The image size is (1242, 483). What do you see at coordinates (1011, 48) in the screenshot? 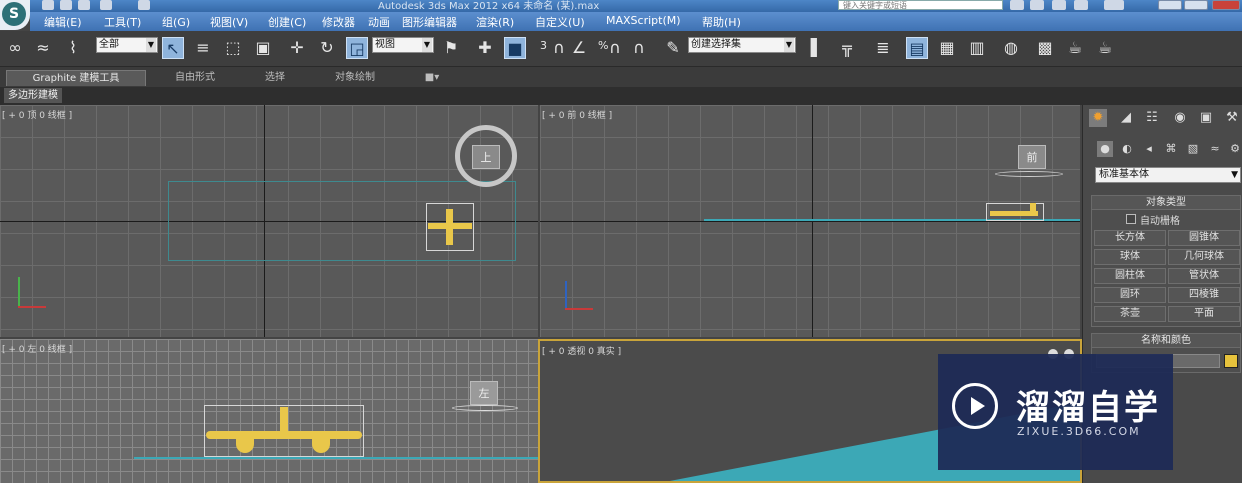
I see `material-editor-icon: ◍` at bounding box center [1011, 48].